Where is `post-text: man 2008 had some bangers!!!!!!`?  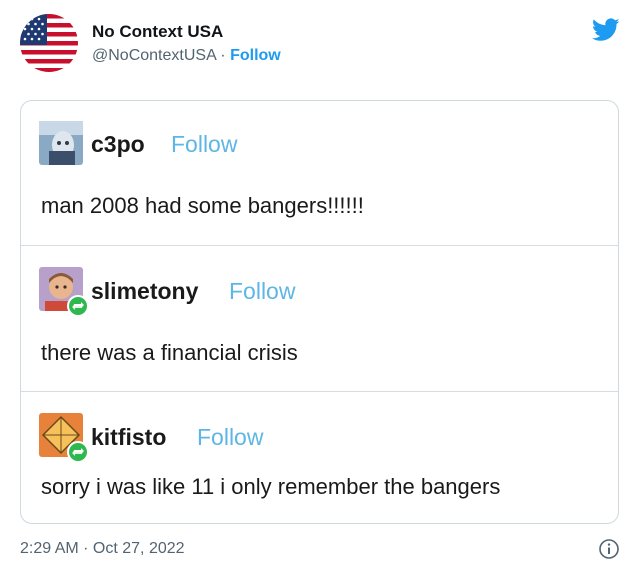
post-text: man 2008 had some bangers!!!!!! is located at coordinates (202, 205).